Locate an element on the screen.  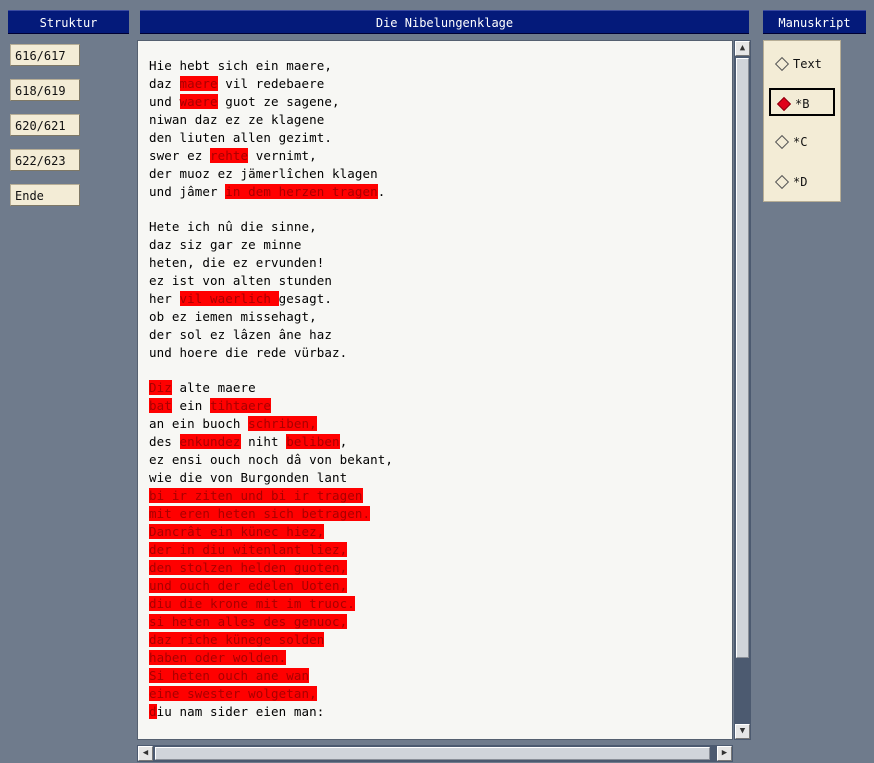
verse-text: daz is located at coordinates (164, 83).